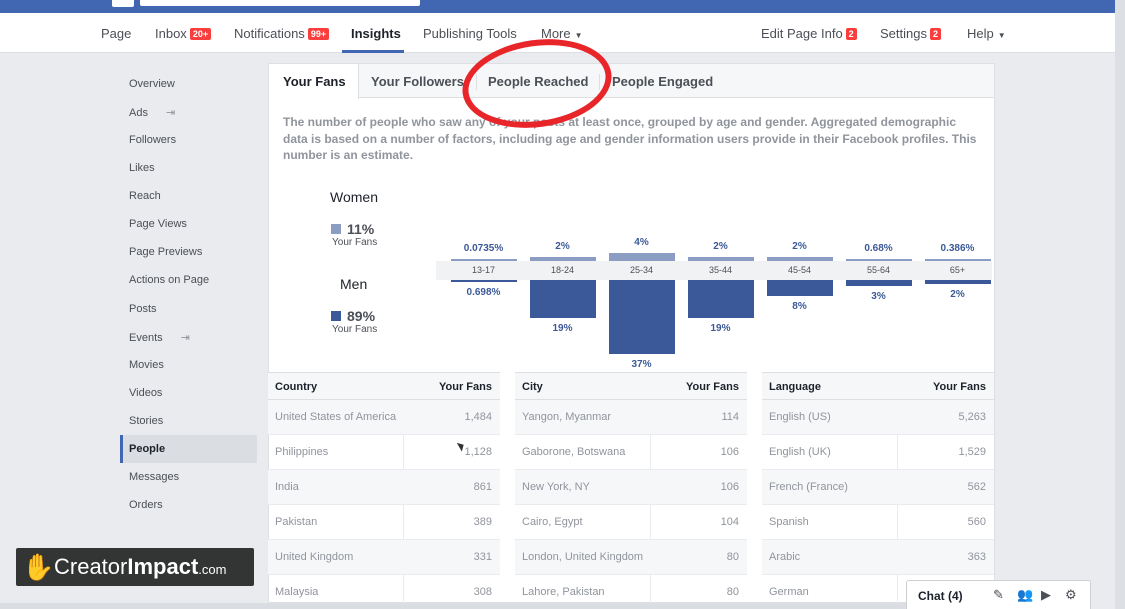 The height and width of the screenshot is (609, 1125). I want to click on table-row: English (US) 5,263, so click(878, 417).